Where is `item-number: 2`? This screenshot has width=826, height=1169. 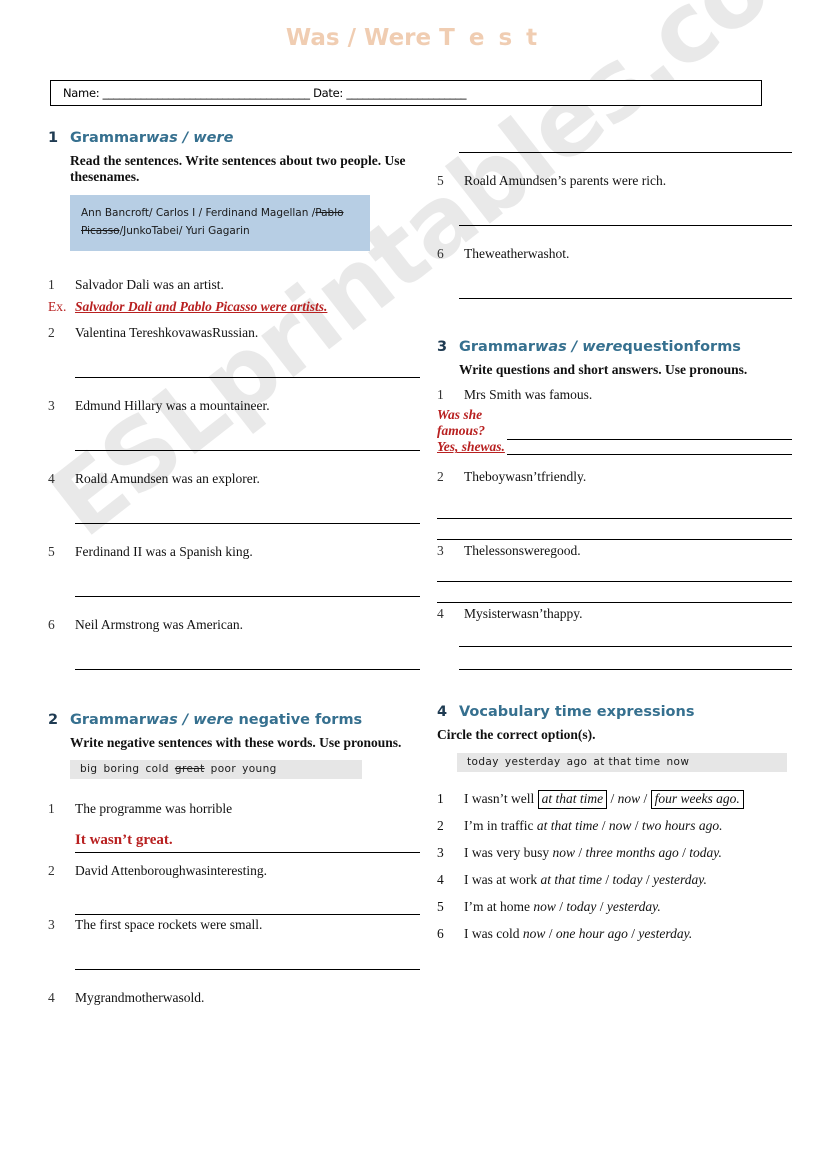 item-number: 2 is located at coordinates (440, 826).